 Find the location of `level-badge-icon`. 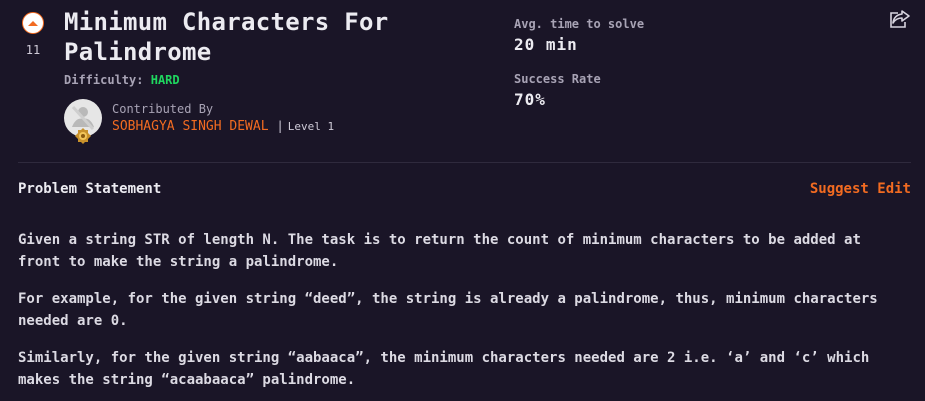

level-badge-icon is located at coordinates (83, 136).